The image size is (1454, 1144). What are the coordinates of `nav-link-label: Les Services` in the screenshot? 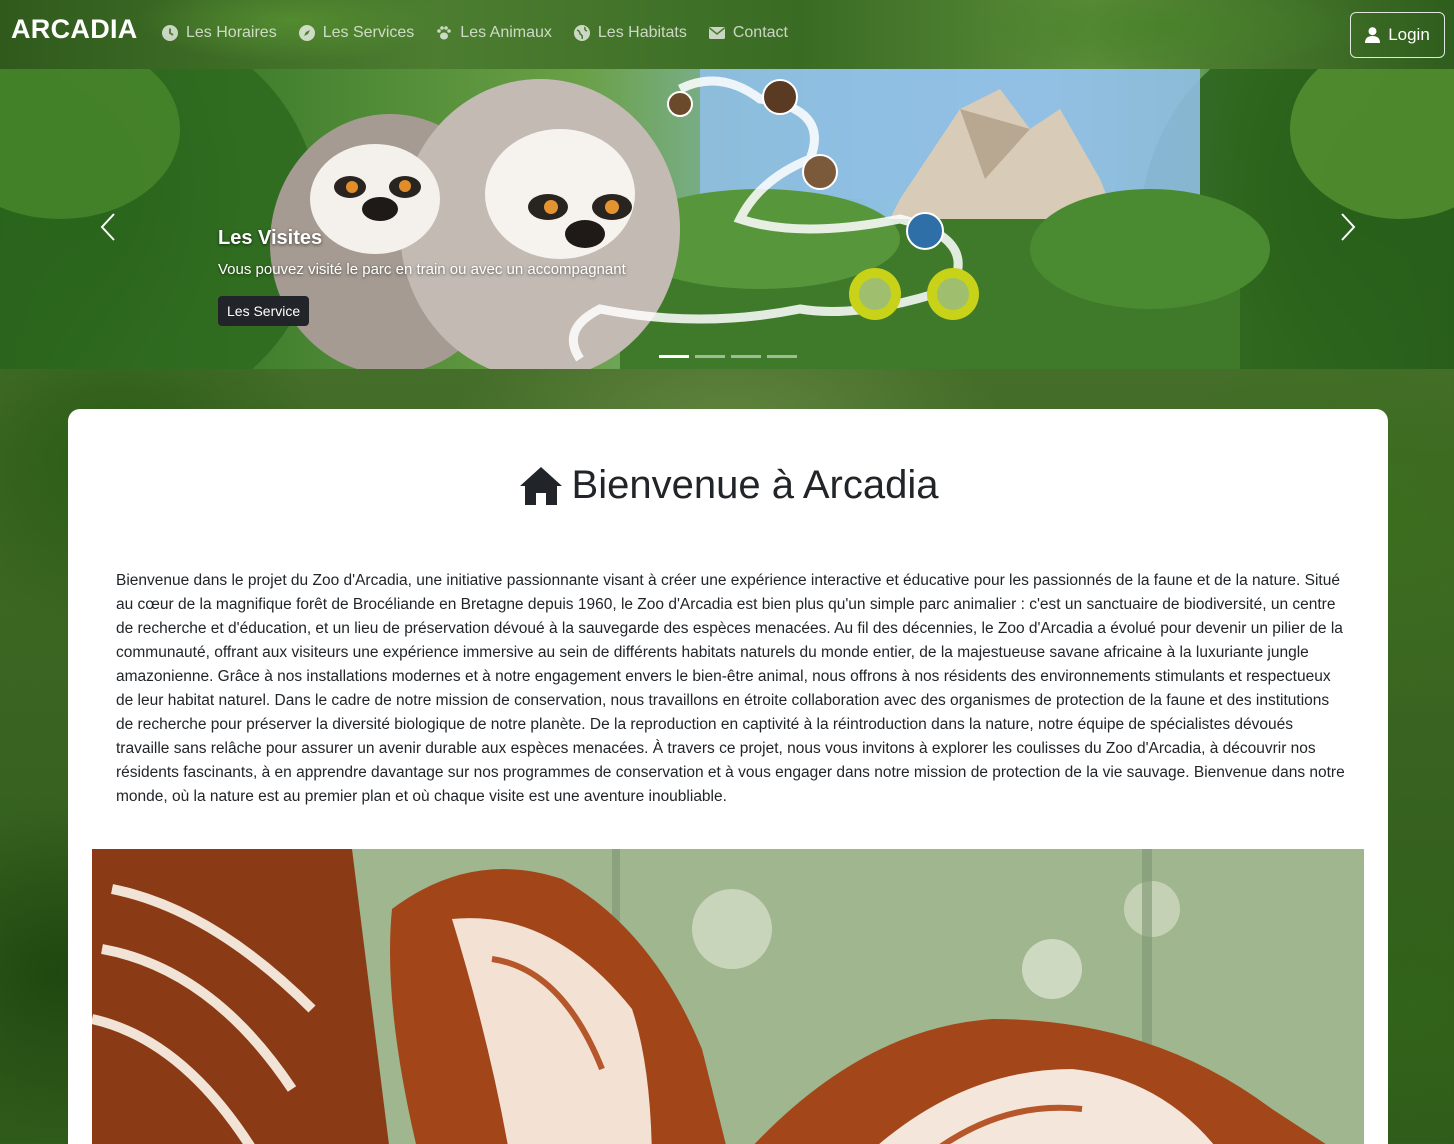 It's located at (368, 32).